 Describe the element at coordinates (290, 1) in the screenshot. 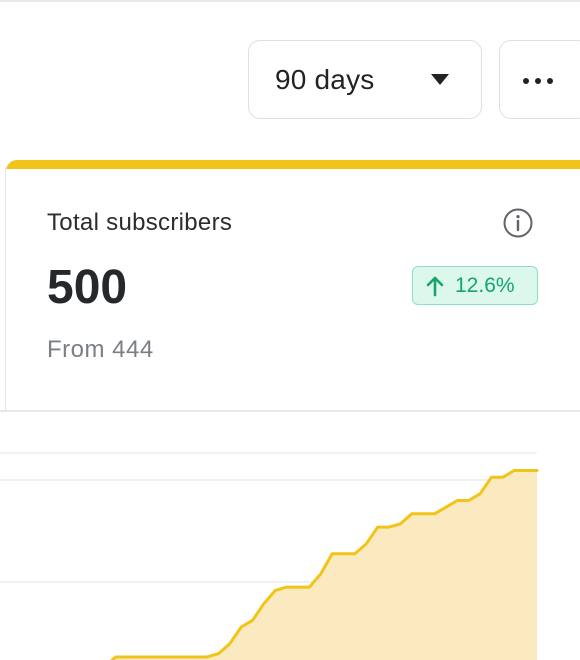

I see `top-divider` at that location.